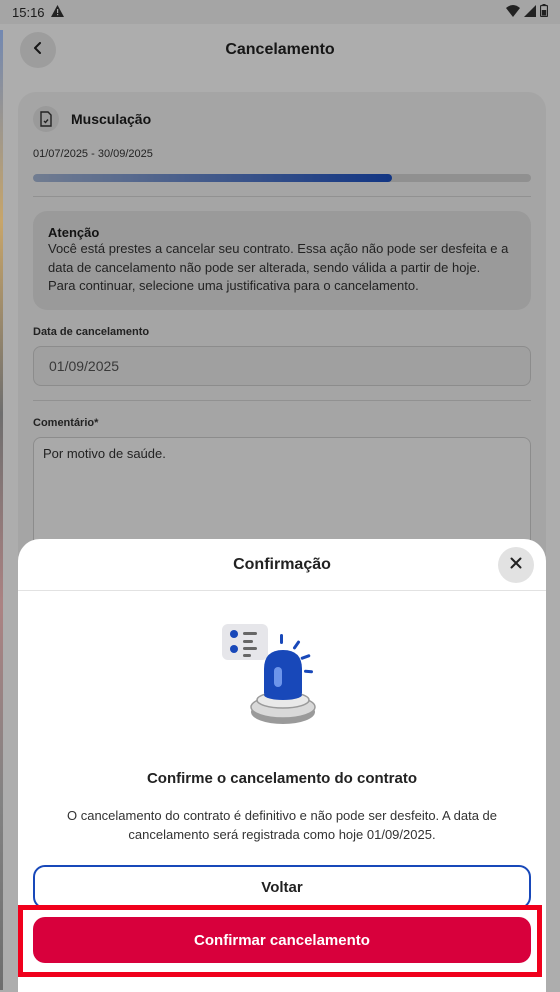  I want to click on sheet-header: Confirmação, so click(282, 565).